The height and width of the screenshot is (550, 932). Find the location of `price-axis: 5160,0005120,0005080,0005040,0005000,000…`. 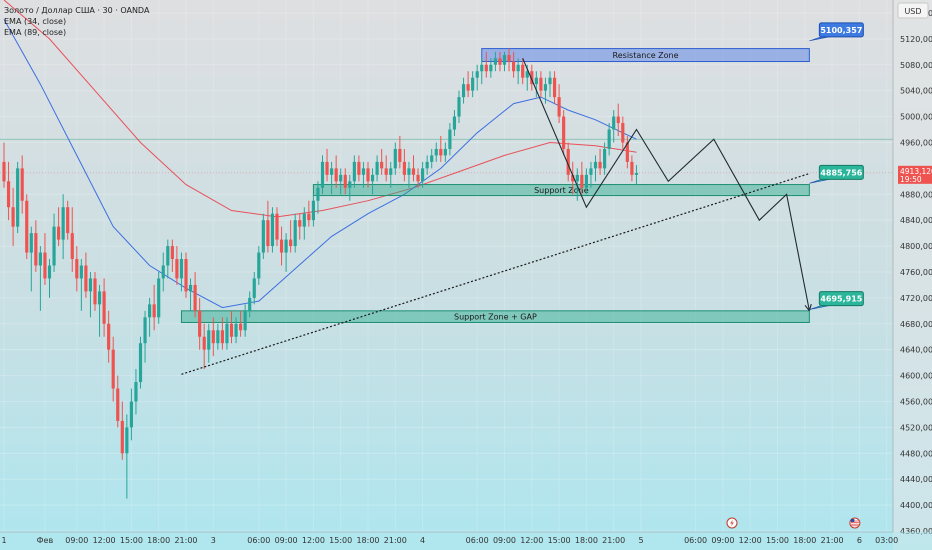

price-axis: 5160,0005120,0005080,0005040,0005000,000… is located at coordinates (912, 275).